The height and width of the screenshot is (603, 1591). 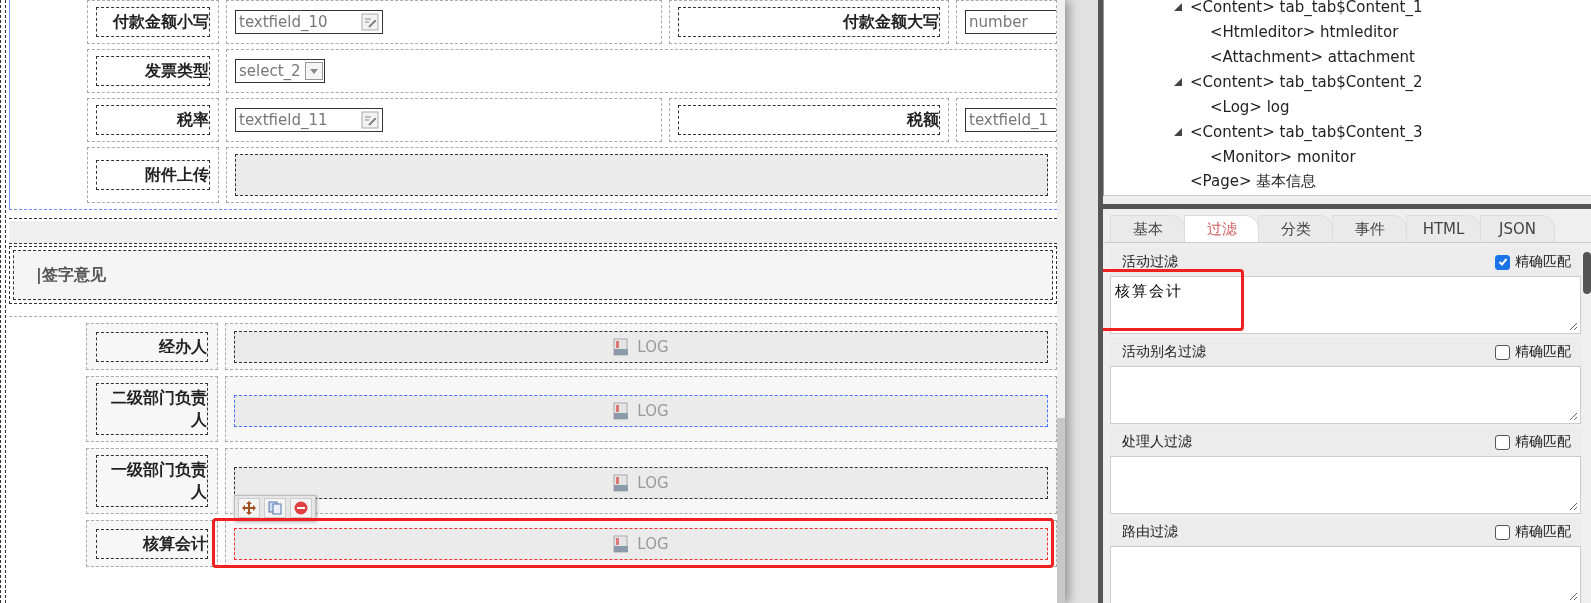 I want to click on field-label: 发票类型, so click(x=153, y=71).